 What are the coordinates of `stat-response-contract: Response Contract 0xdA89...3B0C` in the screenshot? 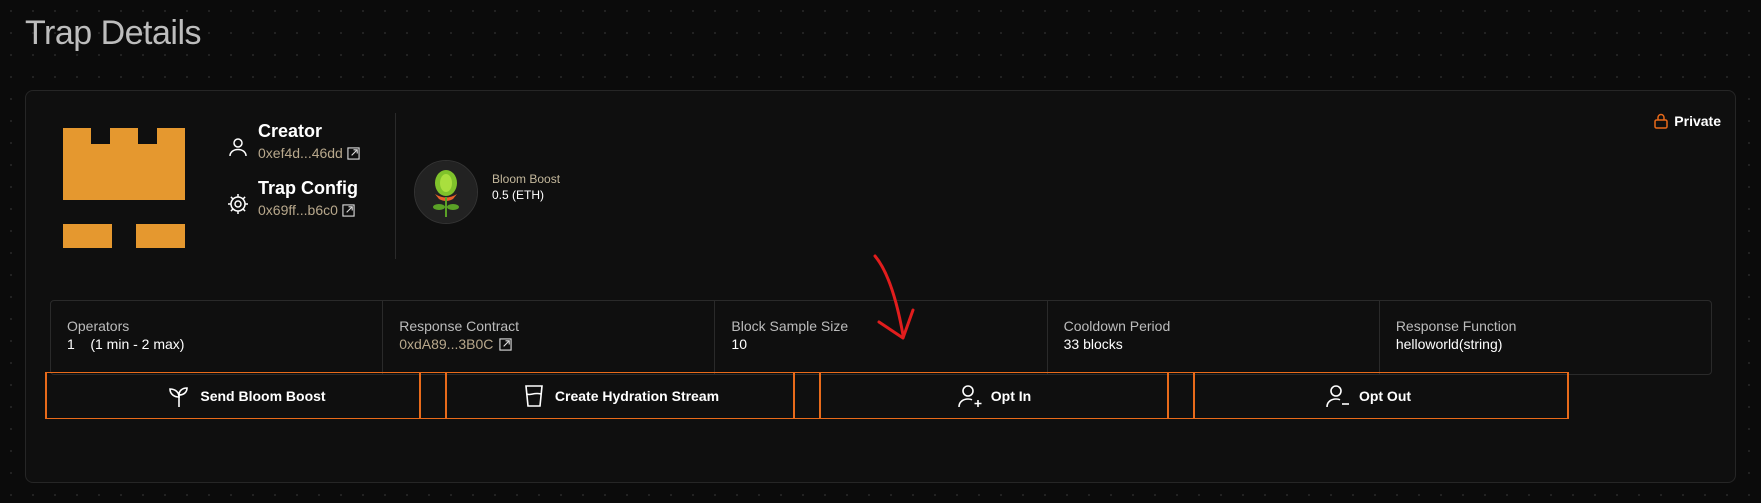 It's located at (549, 337).